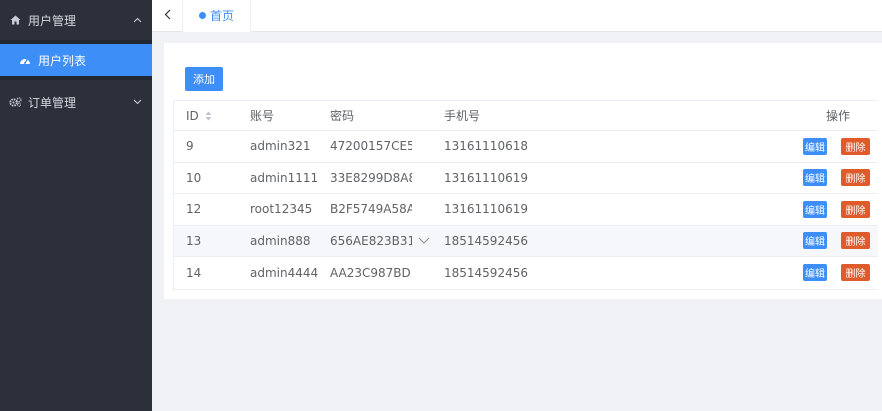 This screenshot has height=411, width=882. Describe the element at coordinates (281, 209) in the screenshot. I see `cell-account: root12345` at that location.